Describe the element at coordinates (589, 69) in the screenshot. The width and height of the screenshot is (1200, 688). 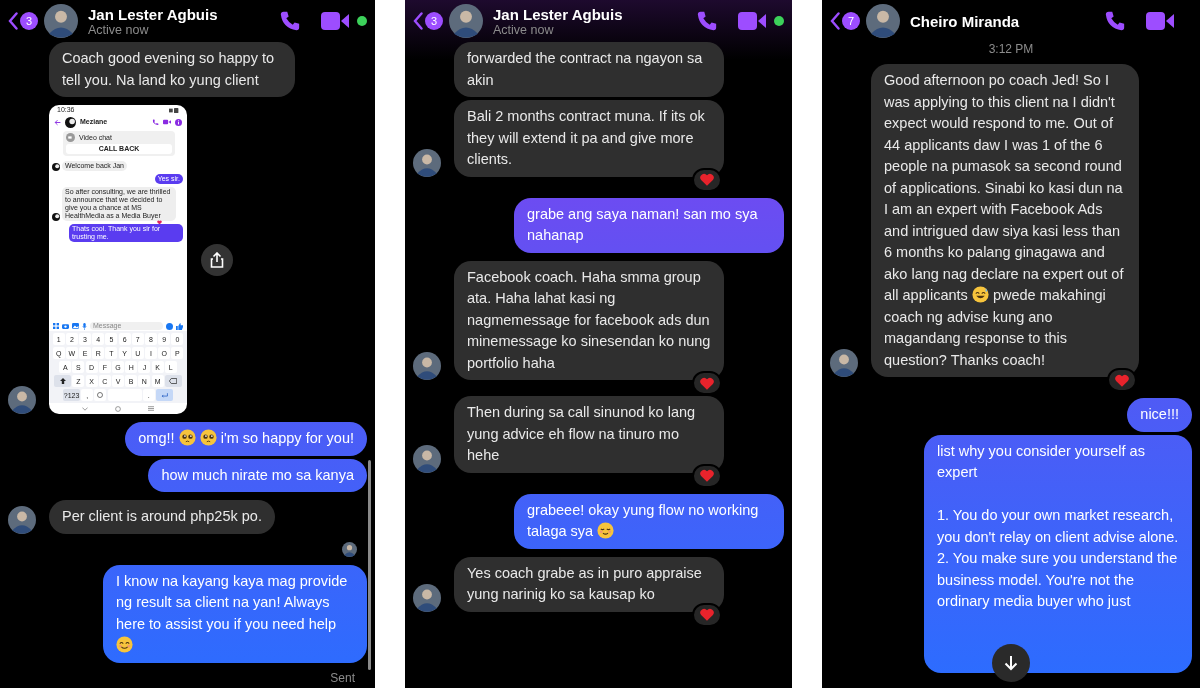
I see `message-bubble: forwarded the contract na ngayon sa akin` at that location.